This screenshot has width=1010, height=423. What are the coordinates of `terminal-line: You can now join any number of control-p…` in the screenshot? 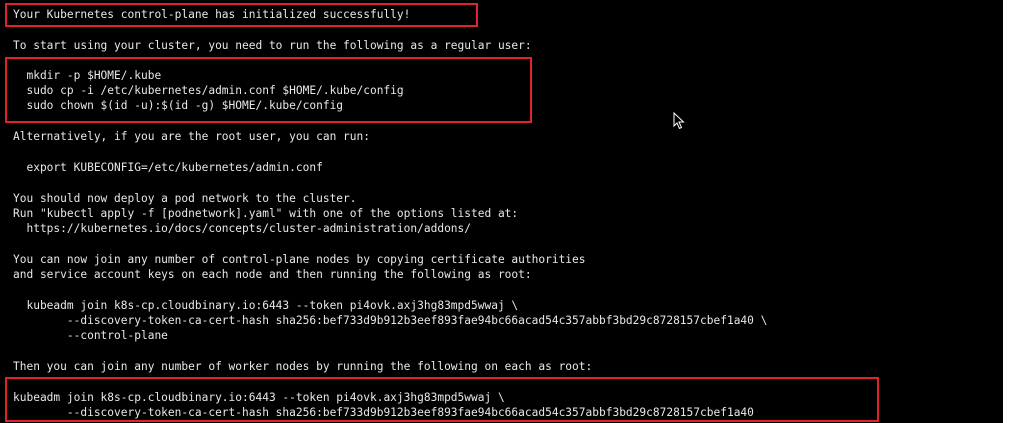 It's located at (299, 259).